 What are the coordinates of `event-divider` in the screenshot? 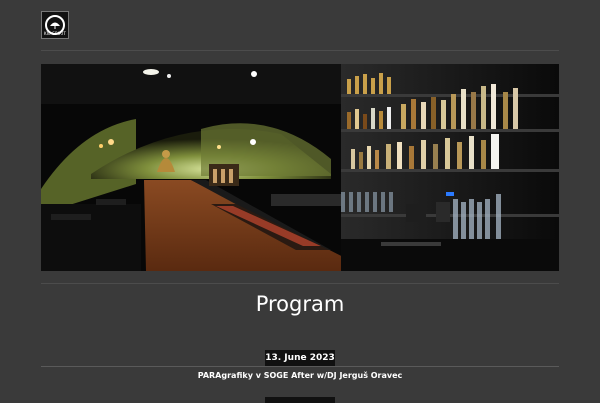 It's located at (300, 366).